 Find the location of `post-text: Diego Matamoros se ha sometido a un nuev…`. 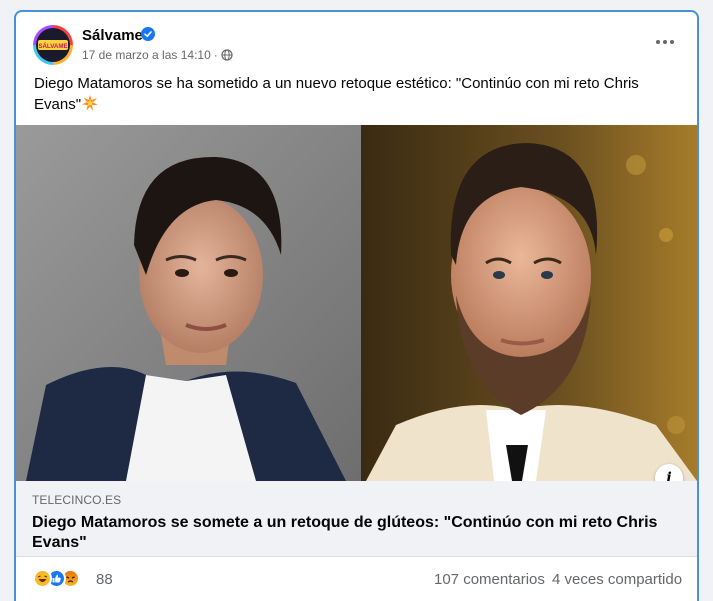

post-text: Diego Matamoros se ha sometido a un nuev… is located at coordinates (354, 95).